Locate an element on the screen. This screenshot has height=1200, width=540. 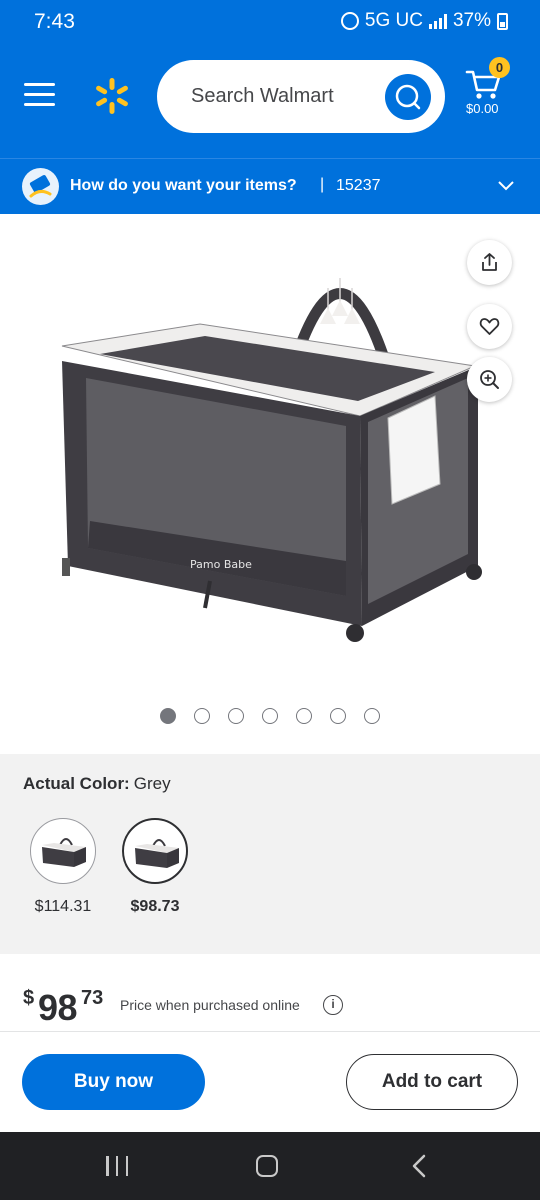
share-button is located at coordinates (489, 262).